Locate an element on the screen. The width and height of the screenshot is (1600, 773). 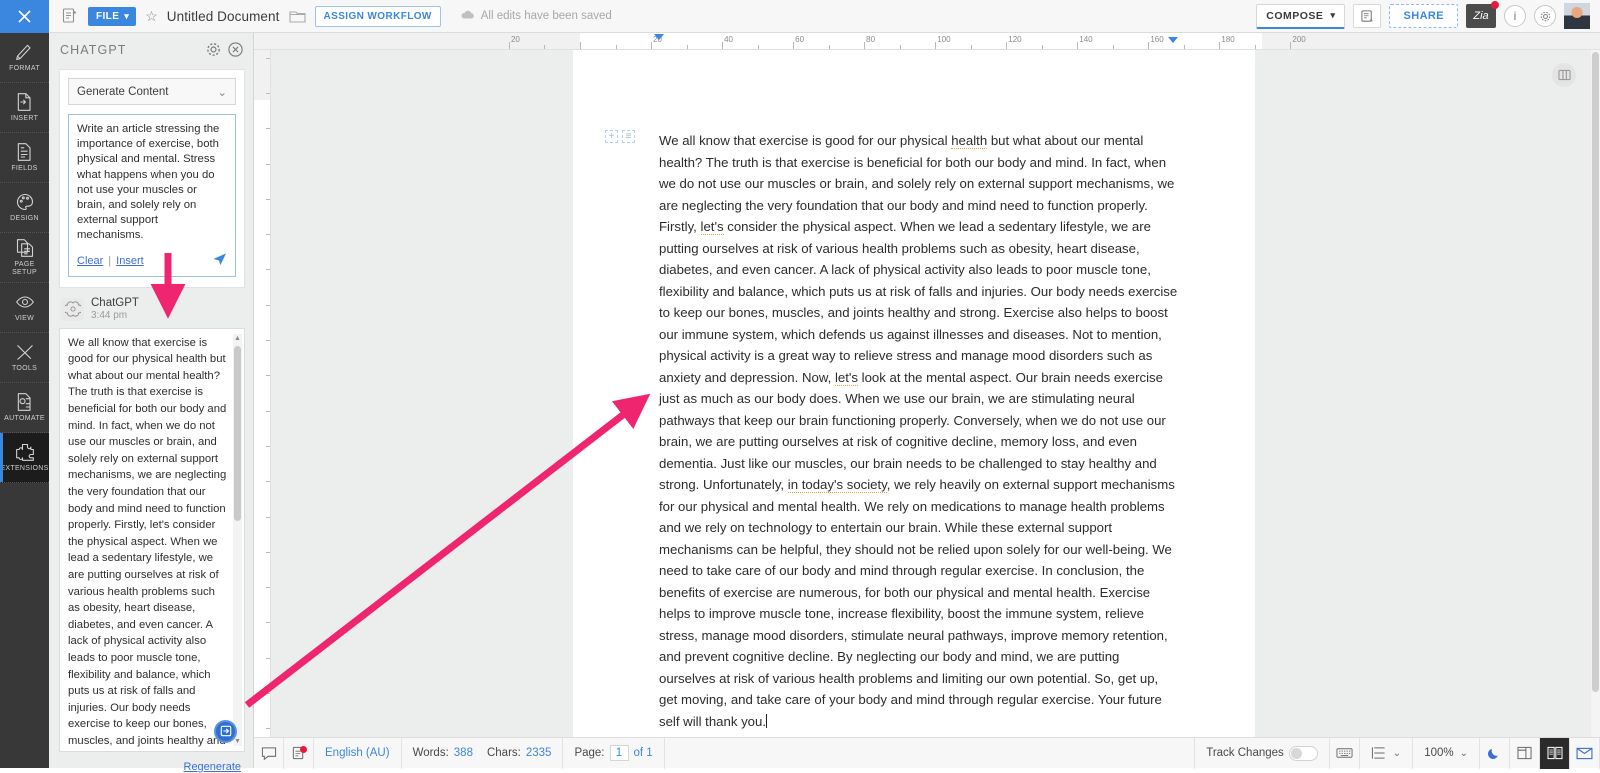
zia-assistant-button: Zia is located at coordinates (1481, 16).